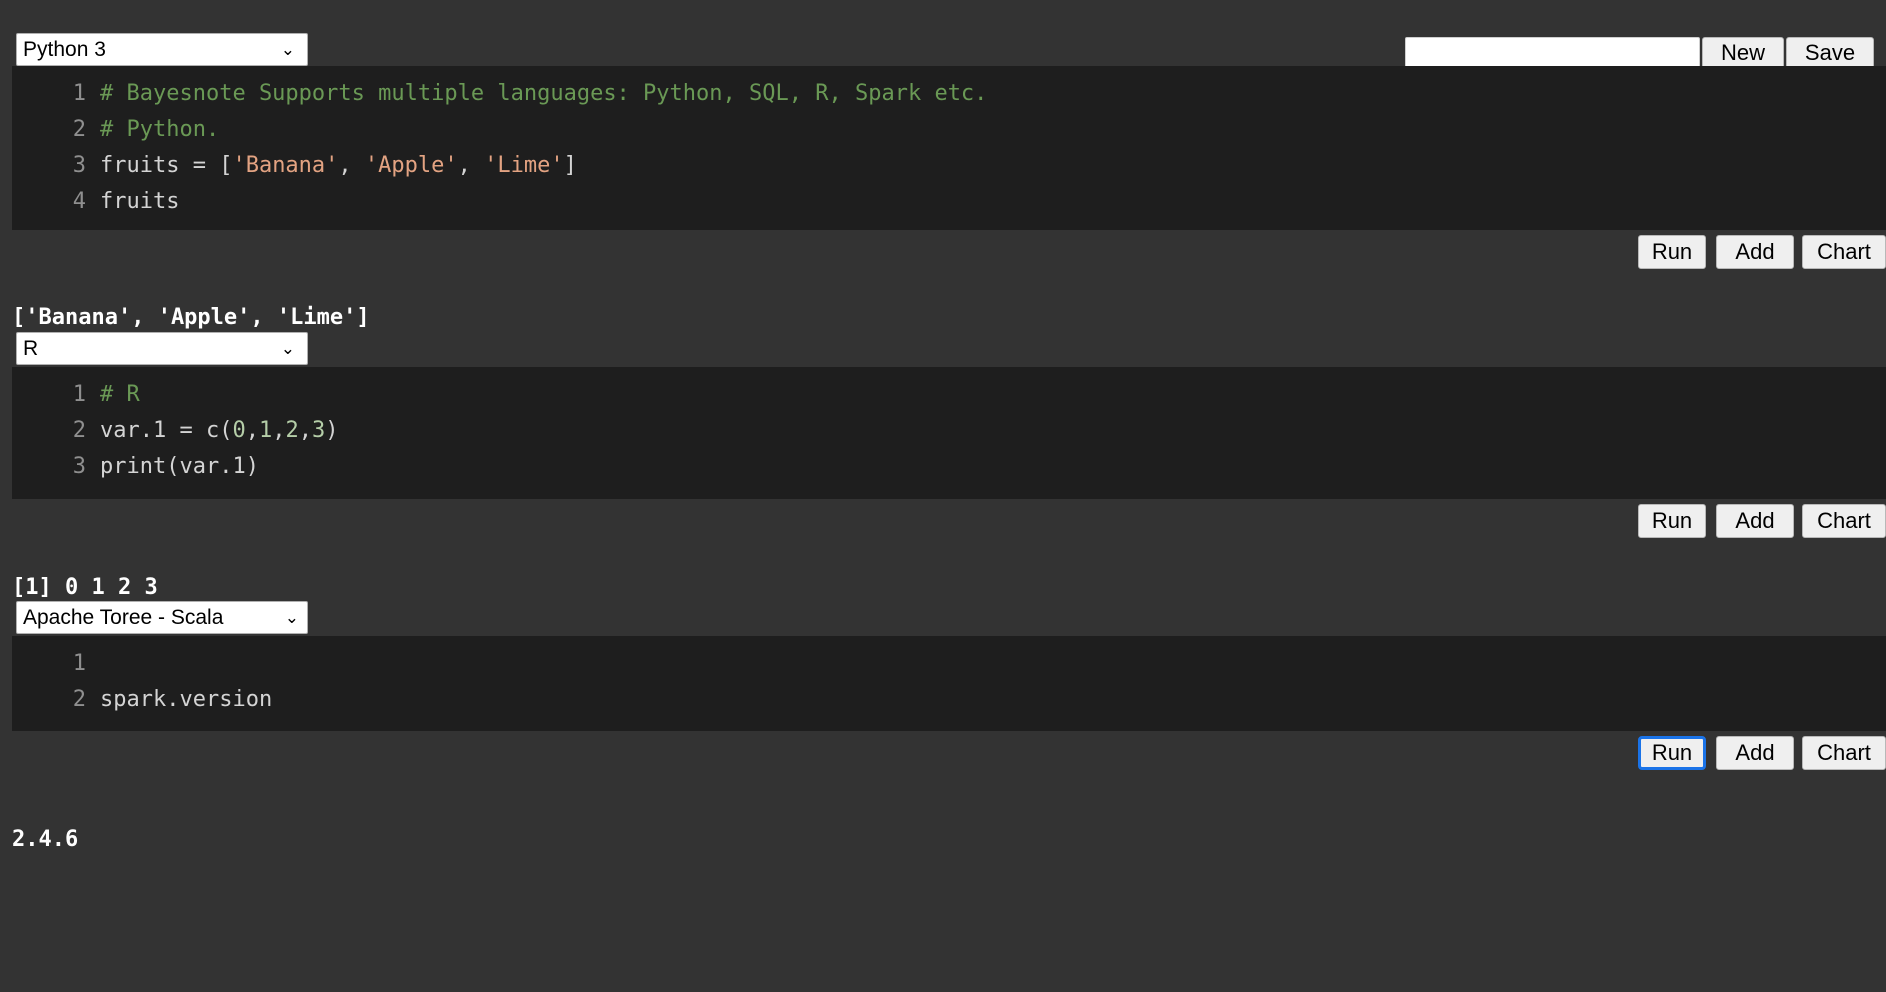  I want to click on code-token-string: 'Lime', so click(524, 165).